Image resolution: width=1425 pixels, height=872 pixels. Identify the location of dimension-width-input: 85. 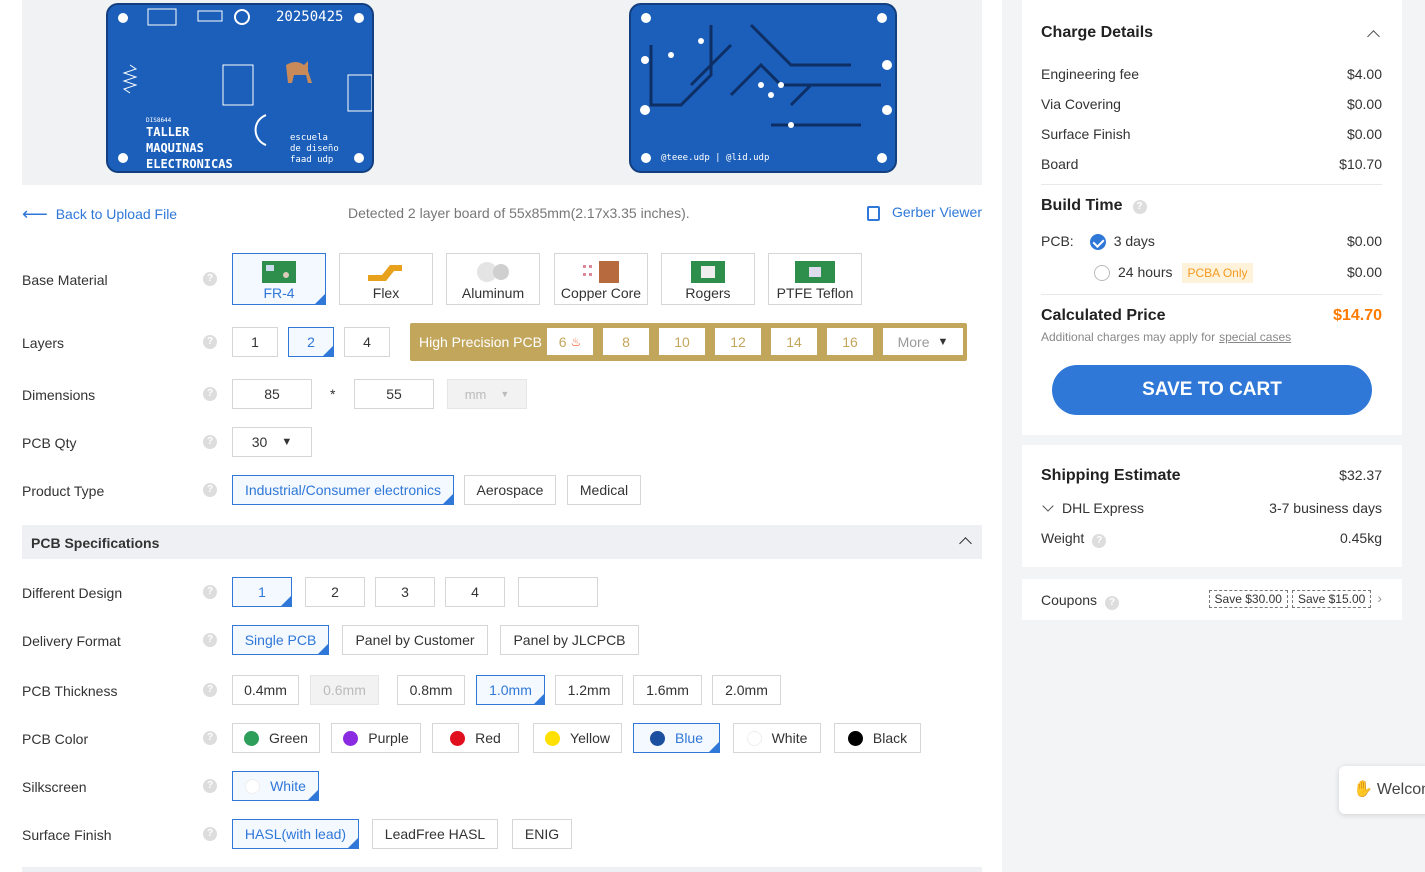
(272, 394).